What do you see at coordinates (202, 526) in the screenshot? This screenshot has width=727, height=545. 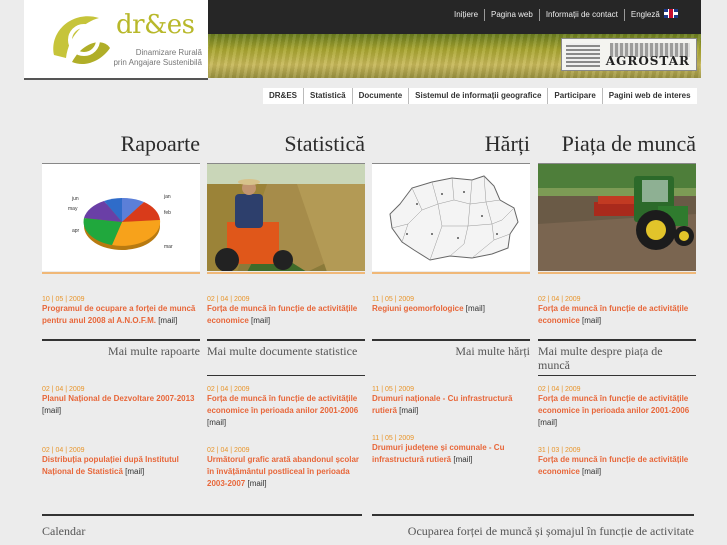 I see `calendar-section-title: Calendar` at bounding box center [202, 526].